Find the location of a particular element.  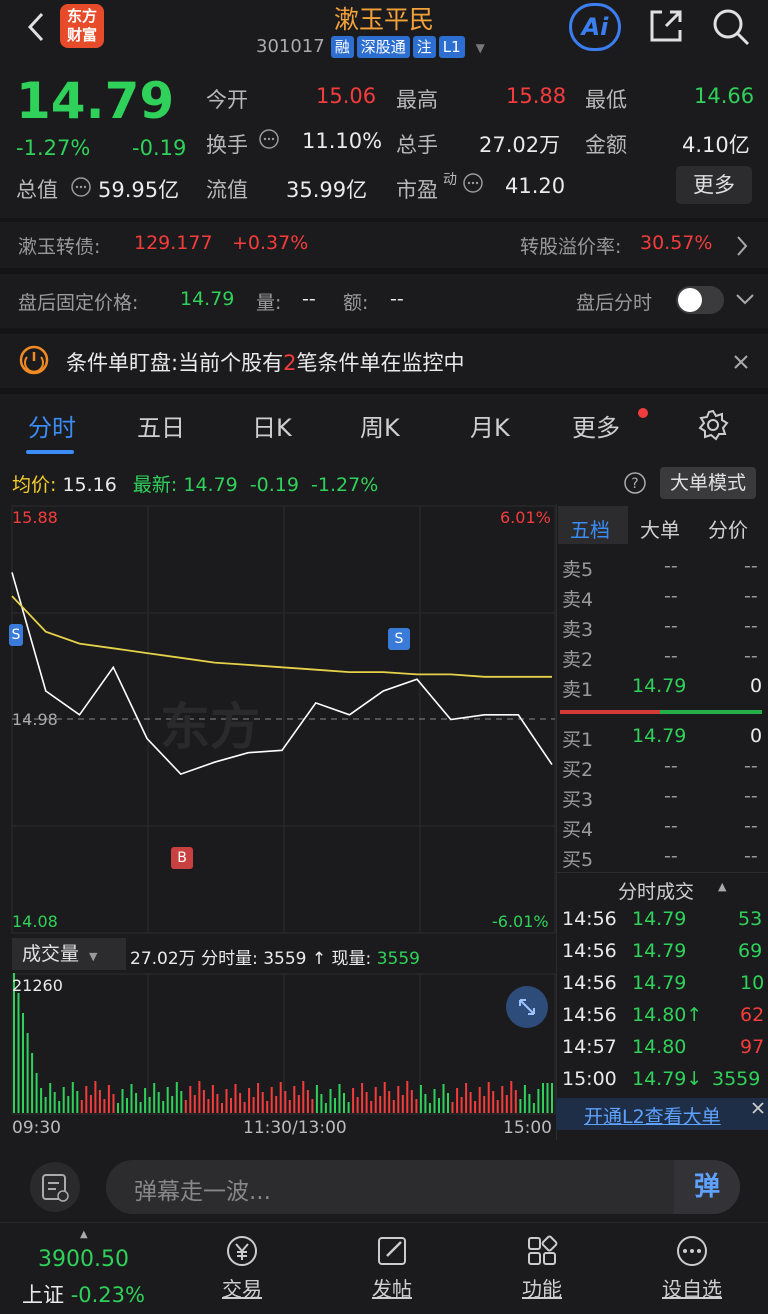

sort-icon: ▲ is located at coordinates (722, 886).